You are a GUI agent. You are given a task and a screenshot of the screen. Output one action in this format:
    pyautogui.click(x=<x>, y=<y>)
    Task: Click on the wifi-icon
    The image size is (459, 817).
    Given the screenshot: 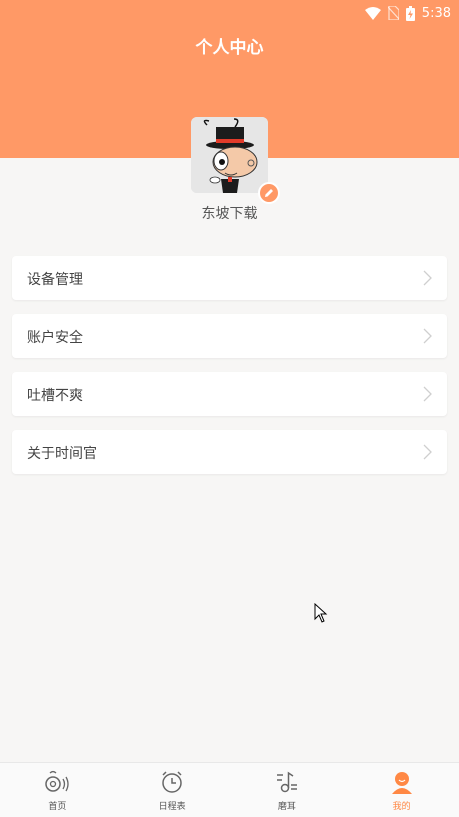 What is the action you would take?
    pyautogui.click(x=372, y=13)
    